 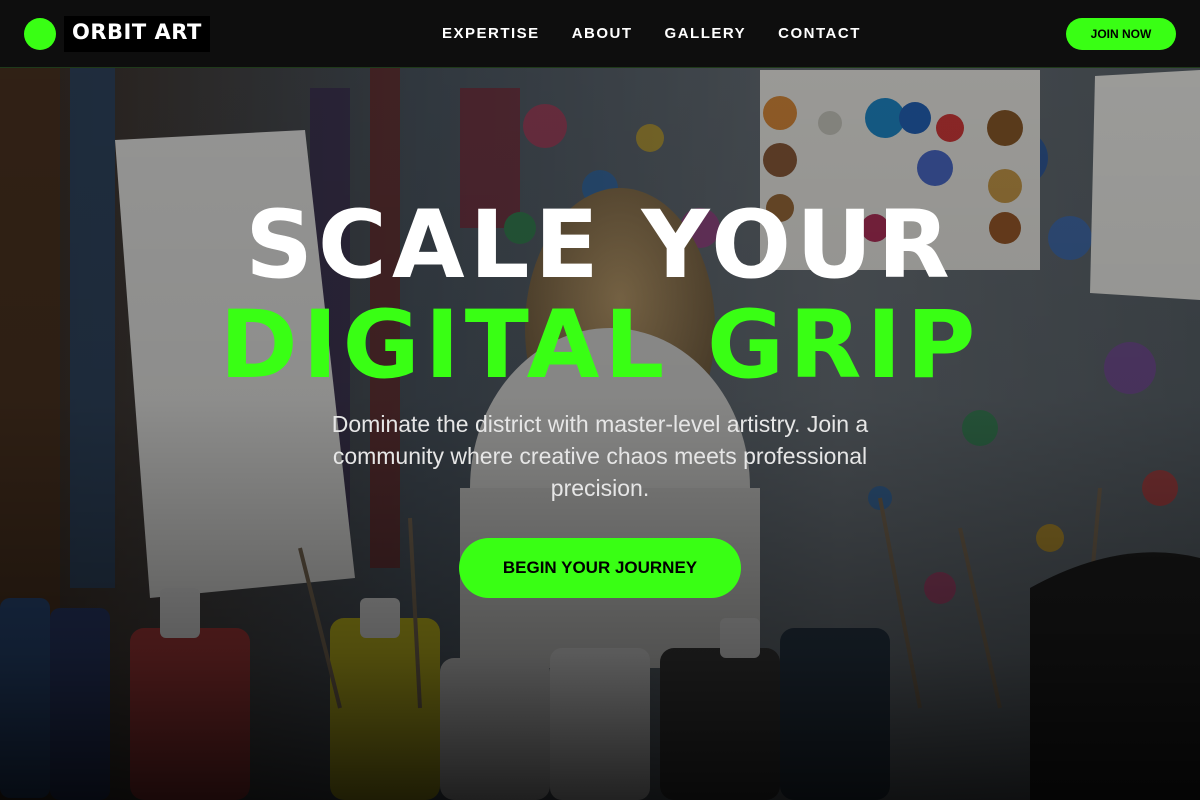 What do you see at coordinates (819, 34) in the screenshot?
I see `nav-link-contact: CONTACT` at bounding box center [819, 34].